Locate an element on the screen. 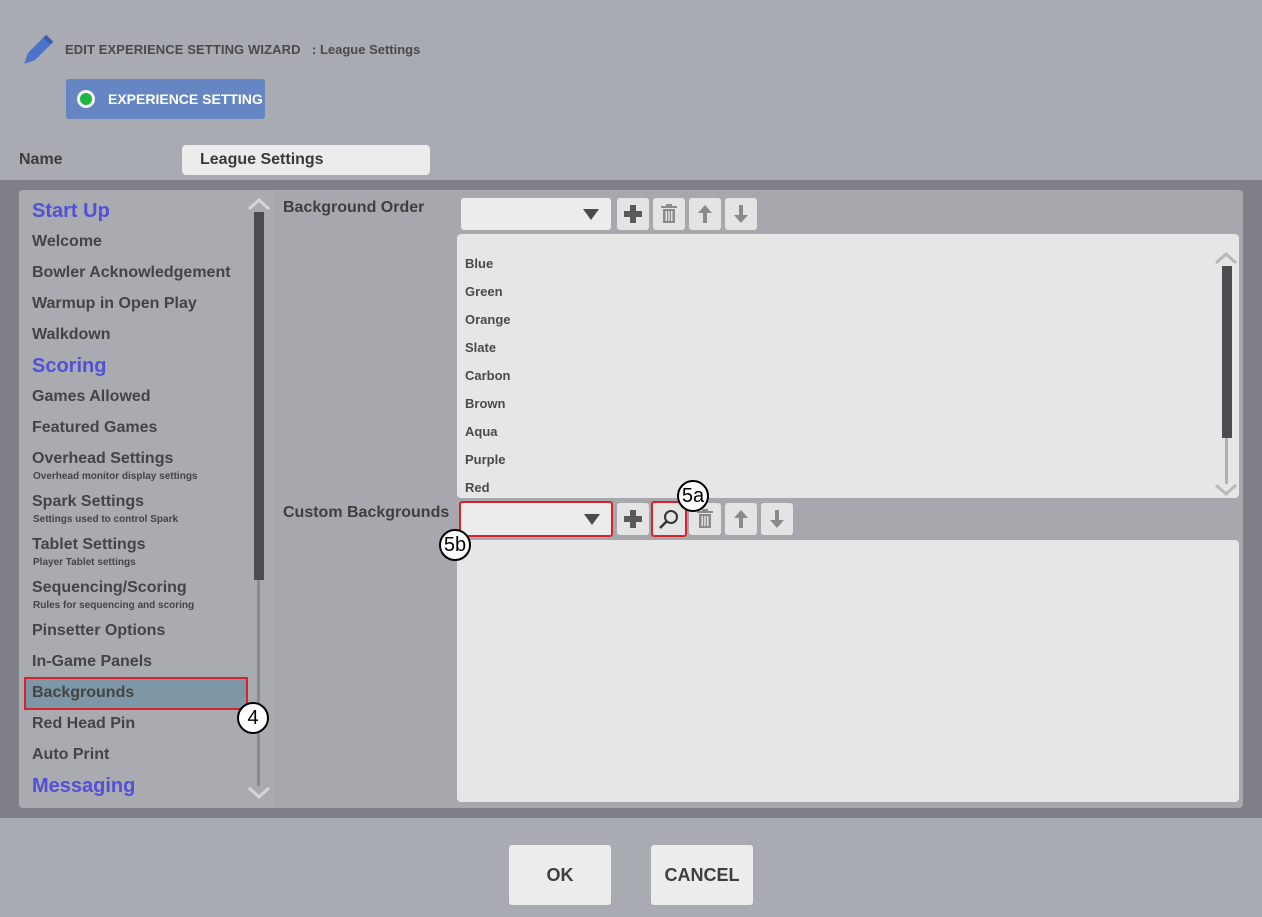  list-item: Purple is located at coordinates (485, 459).